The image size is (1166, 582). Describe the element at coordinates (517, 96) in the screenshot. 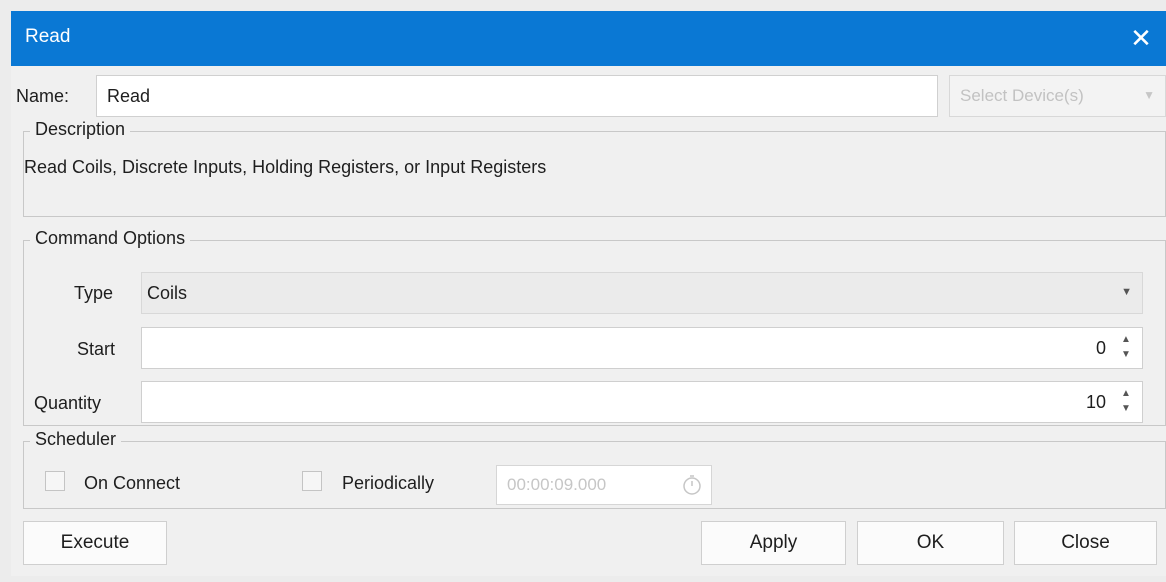

I see `name-input: Read` at that location.